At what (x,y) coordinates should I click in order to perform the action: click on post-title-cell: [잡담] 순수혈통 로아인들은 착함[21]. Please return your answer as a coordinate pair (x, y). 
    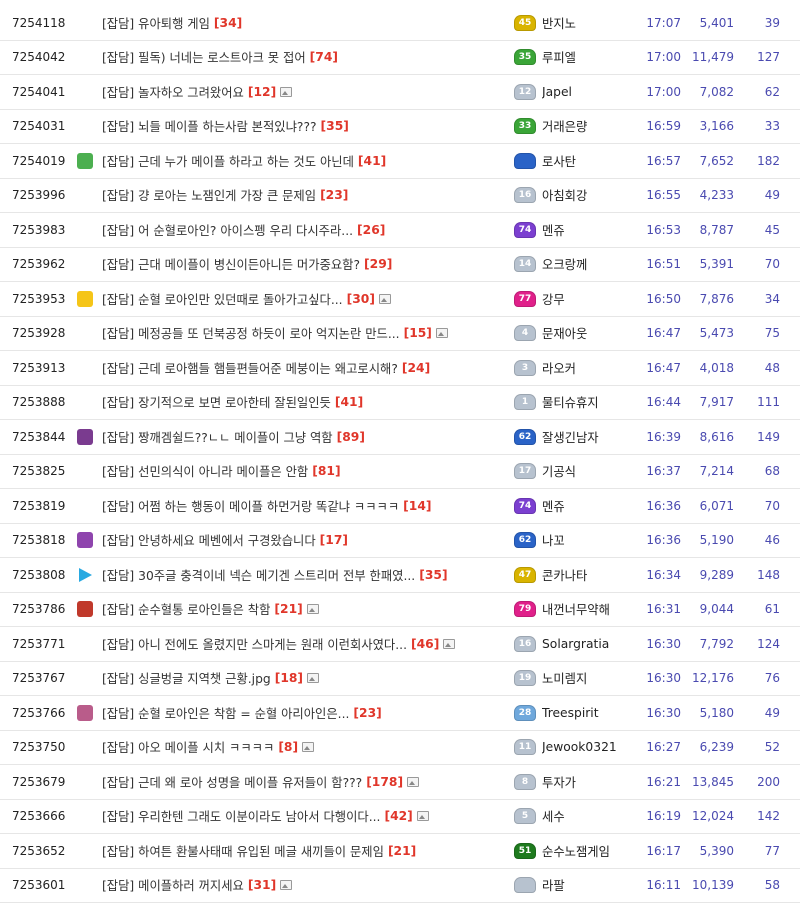
    Looking at the image, I should click on (301, 610).